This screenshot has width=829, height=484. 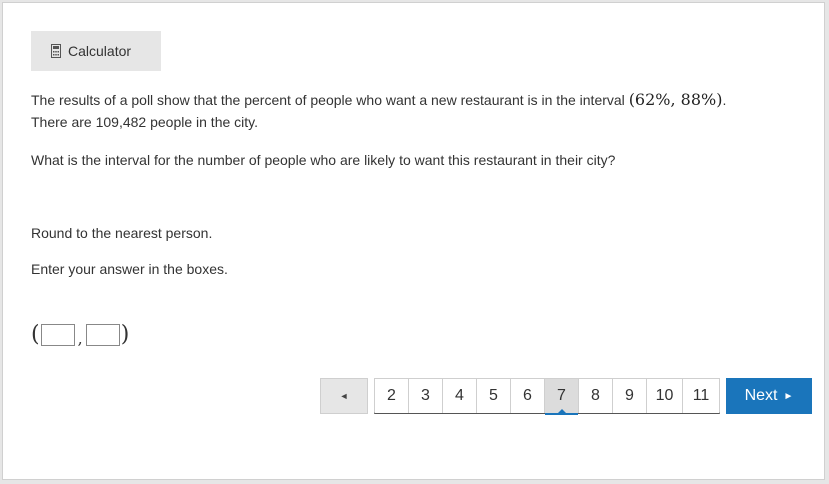 I want to click on calculator-button: Calculator, so click(x=96, y=51).